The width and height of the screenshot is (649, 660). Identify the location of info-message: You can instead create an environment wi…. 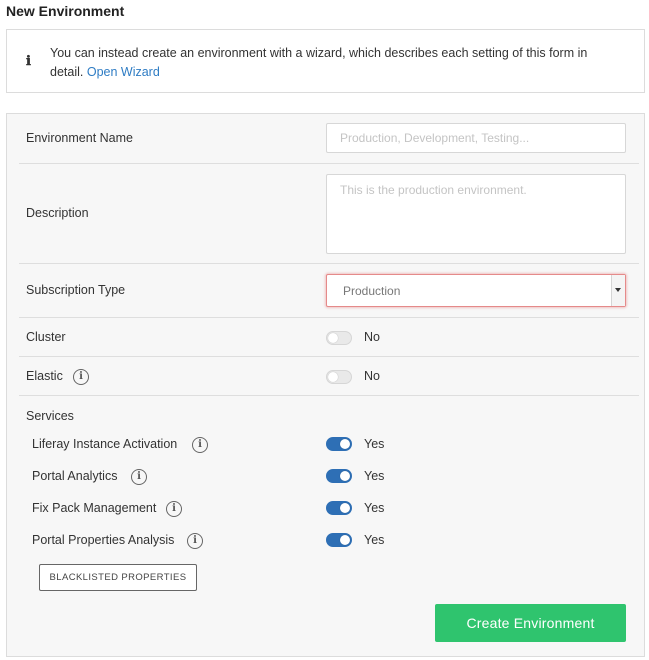
(335, 63).